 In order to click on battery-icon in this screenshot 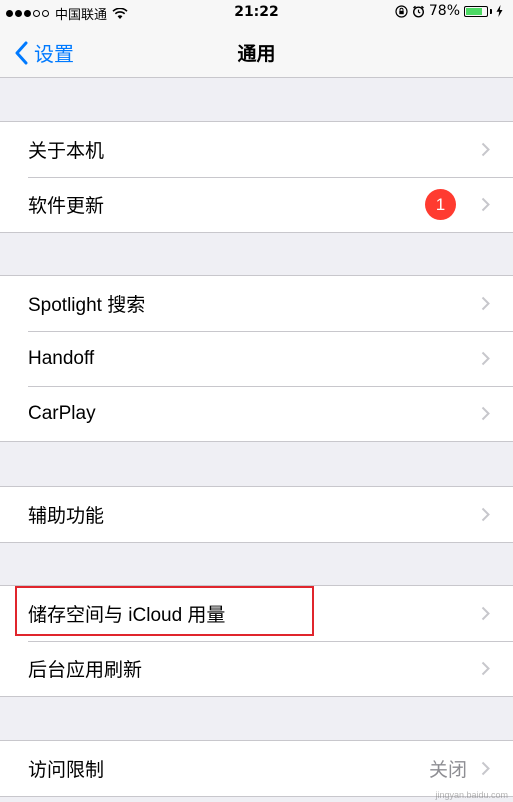, I will do `click(476, 11)`.